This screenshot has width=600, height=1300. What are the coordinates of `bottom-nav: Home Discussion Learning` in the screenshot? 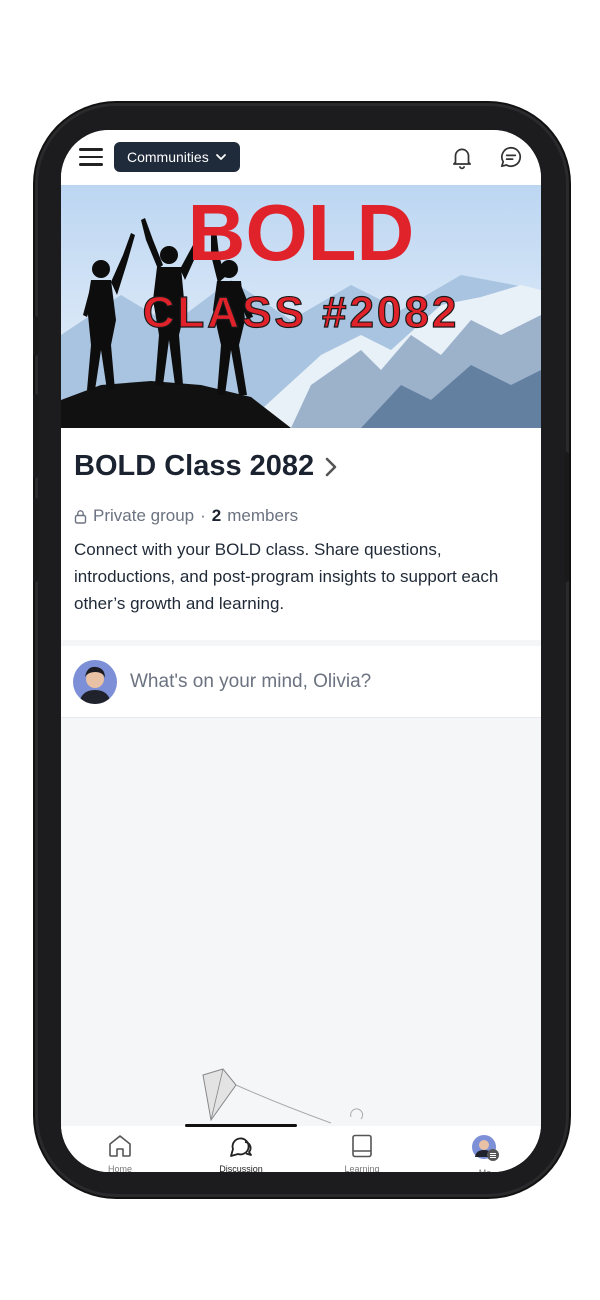 It's located at (301, 1149).